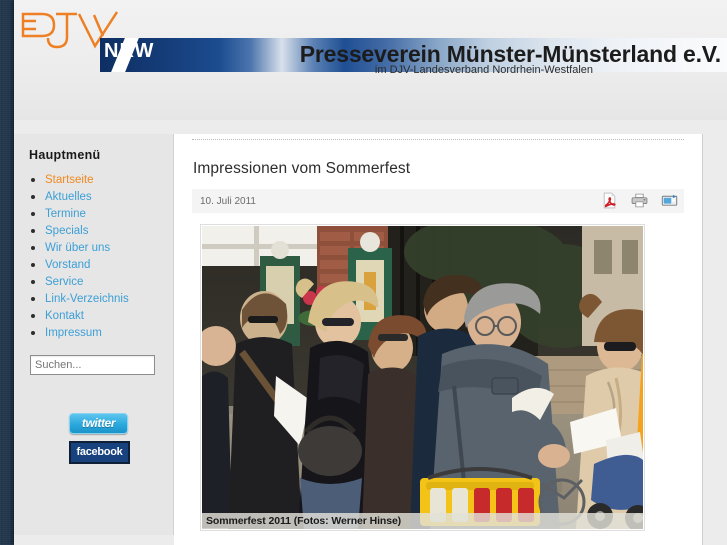  What do you see at coordinates (77, 248) in the screenshot?
I see `sidebar-item-label: Wir über uns` at bounding box center [77, 248].